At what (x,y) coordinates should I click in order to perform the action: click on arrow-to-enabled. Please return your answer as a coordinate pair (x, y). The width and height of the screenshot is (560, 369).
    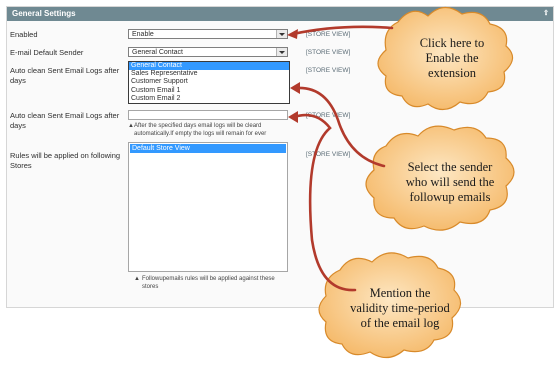
    Looking at the image, I should click on (342, 30).